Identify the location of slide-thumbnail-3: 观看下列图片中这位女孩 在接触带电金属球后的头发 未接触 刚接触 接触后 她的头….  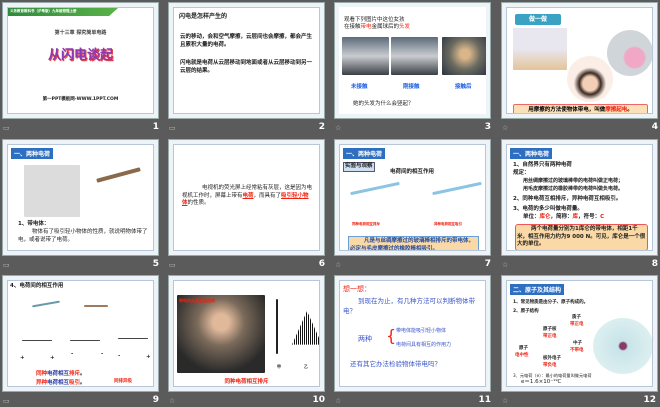
(412, 60).